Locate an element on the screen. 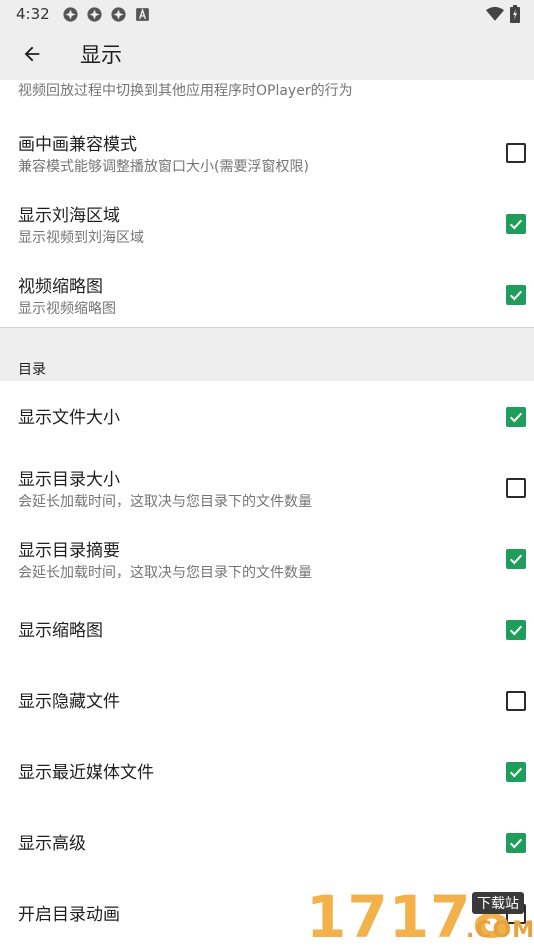  setting-title: 显示高级 is located at coordinates (52, 844).